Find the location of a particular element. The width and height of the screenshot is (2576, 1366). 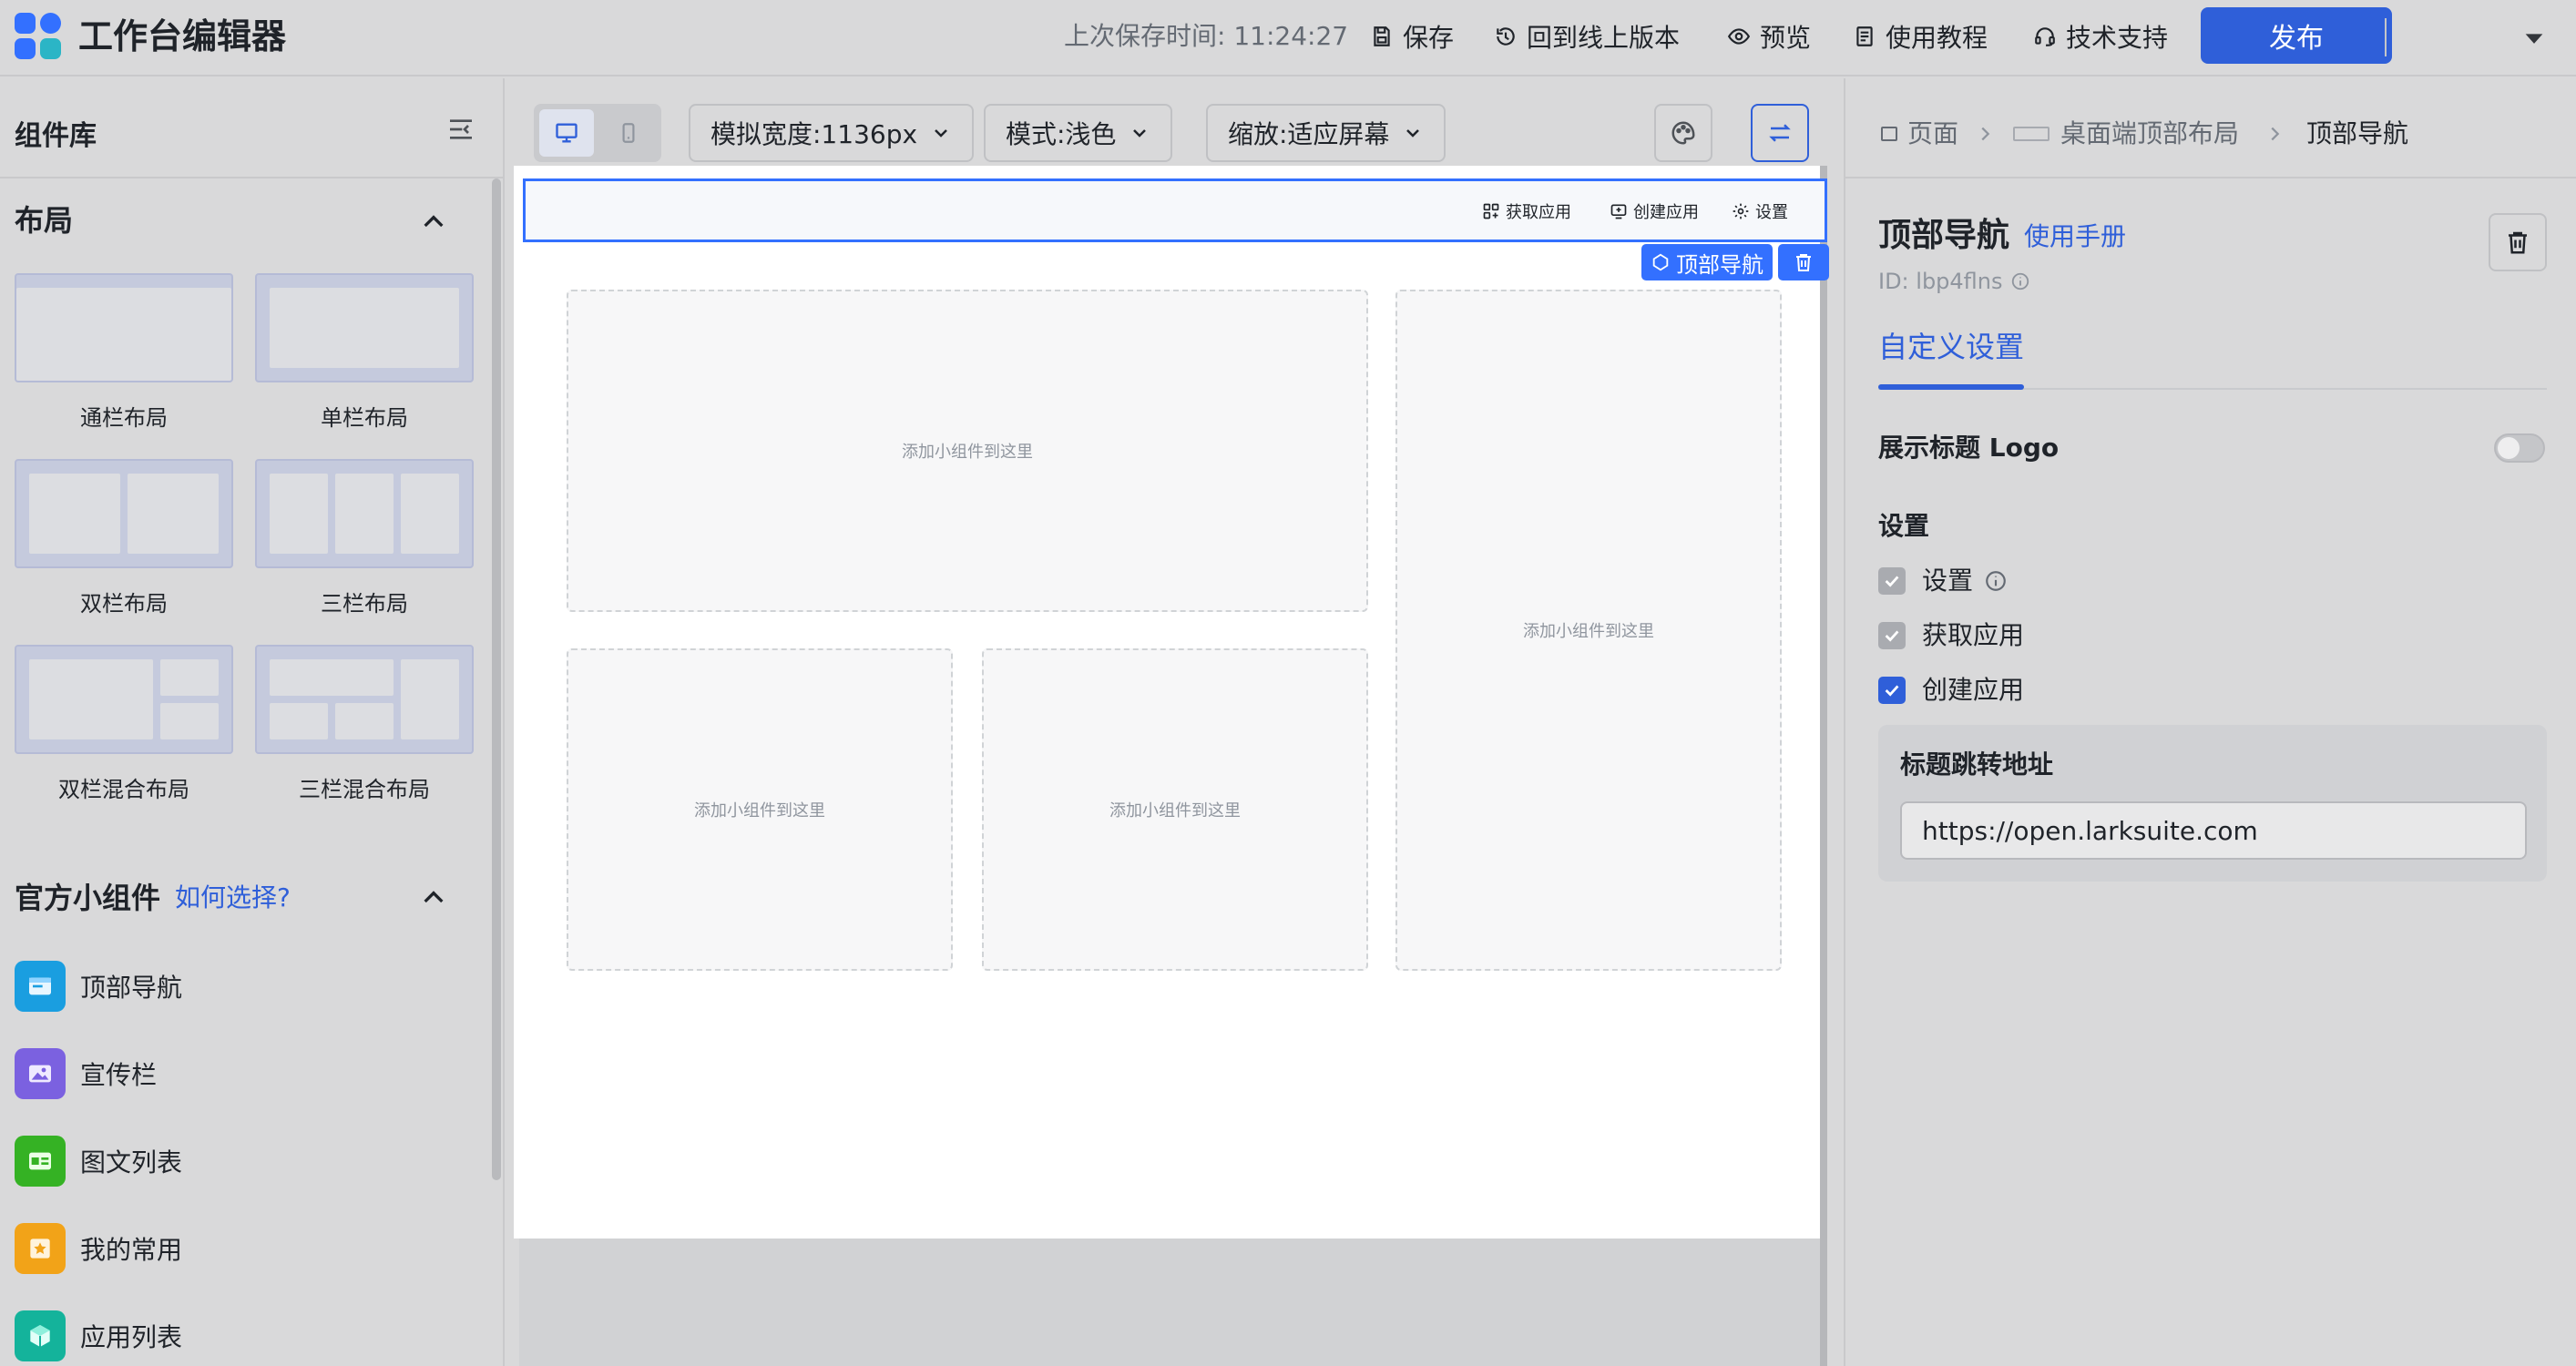

widget-section-title: 官方小组件 is located at coordinates (88, 898).